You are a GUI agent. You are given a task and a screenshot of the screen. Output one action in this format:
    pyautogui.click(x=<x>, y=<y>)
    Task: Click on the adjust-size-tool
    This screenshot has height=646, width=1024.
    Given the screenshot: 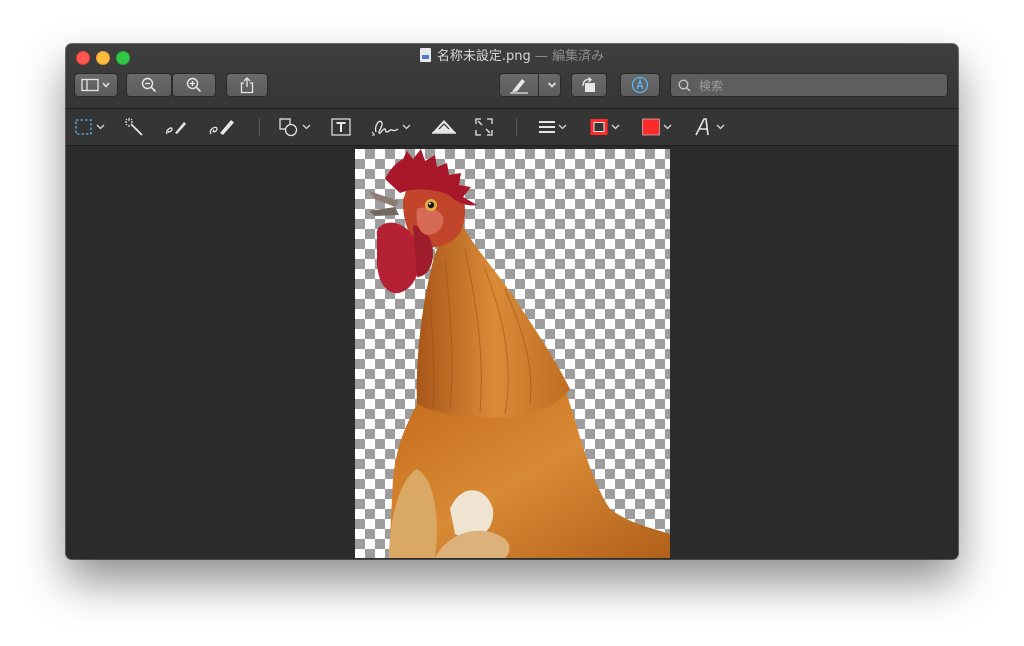 What is the action you would take?
    pyautogui.click(x=484, y=127)
    